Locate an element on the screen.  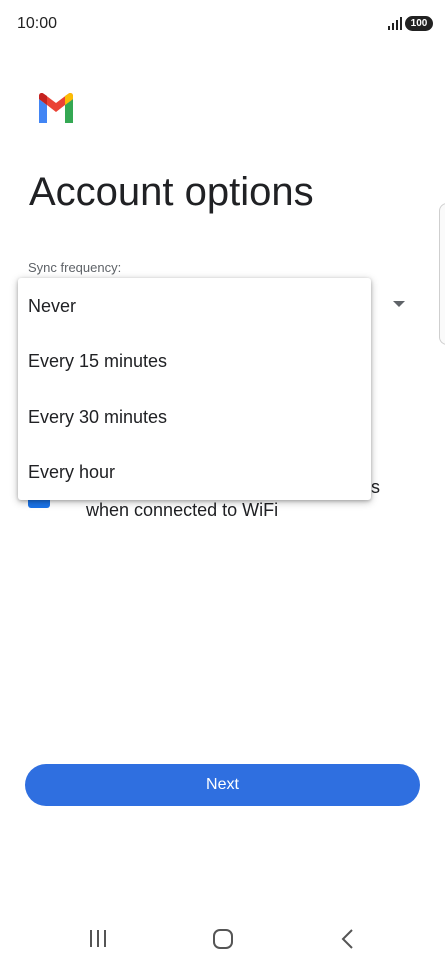
download-attachments-label-line2: when connected to WiFi is located at coordinates (182, 510).